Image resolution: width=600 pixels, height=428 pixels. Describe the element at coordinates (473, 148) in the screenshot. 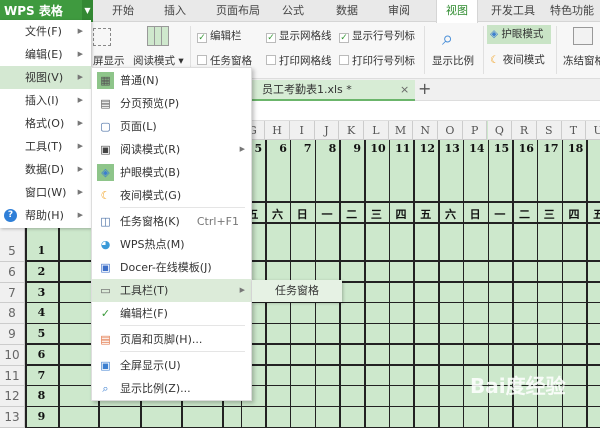

I see `date-cell: 14` at that location.